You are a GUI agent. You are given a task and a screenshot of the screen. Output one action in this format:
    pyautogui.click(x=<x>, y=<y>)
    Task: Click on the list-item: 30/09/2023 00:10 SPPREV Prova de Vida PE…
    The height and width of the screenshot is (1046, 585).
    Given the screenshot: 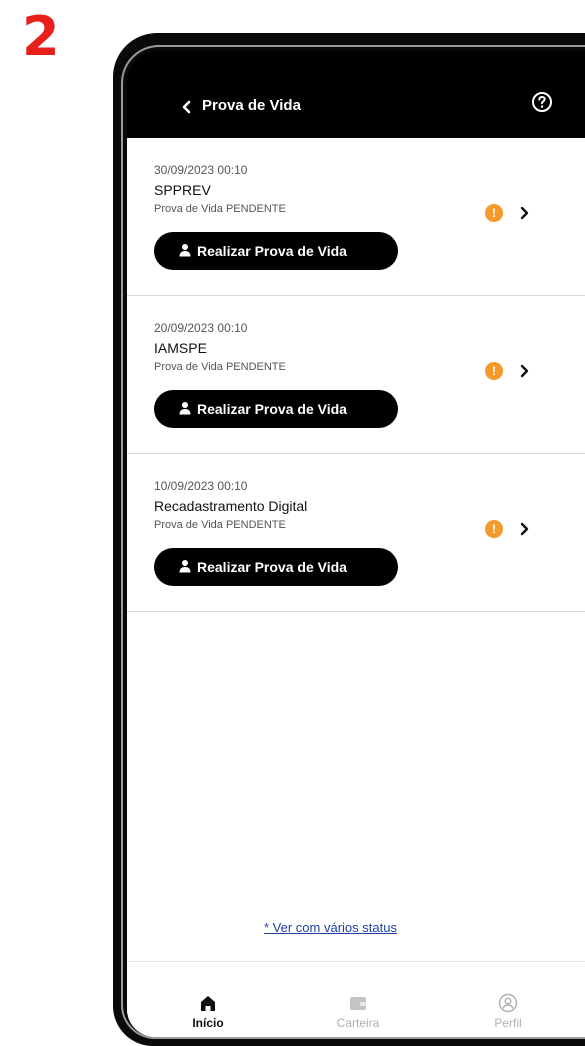 What is the action you would take?
    pyautogui.click(x=356, y=217)
    